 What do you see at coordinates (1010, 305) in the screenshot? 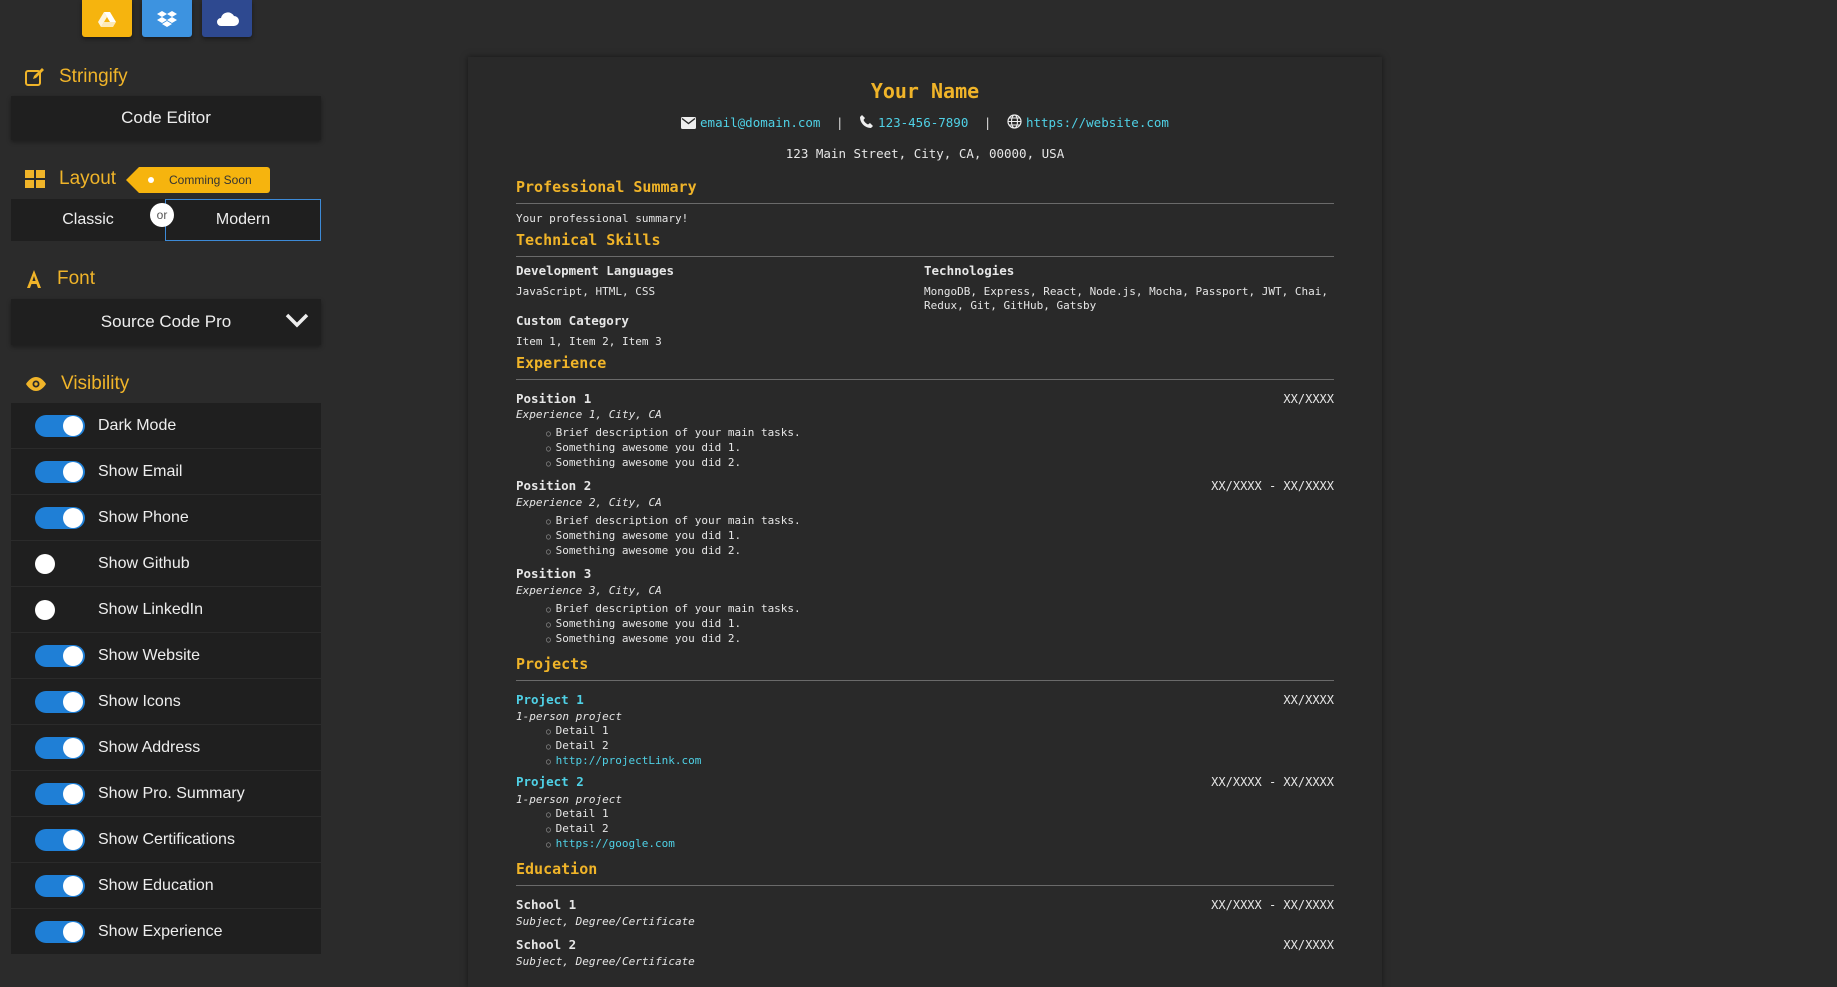
I see `skill-group-items: Redux, Git, GitHub, Gatsby` at bounding box center [1010, 305].